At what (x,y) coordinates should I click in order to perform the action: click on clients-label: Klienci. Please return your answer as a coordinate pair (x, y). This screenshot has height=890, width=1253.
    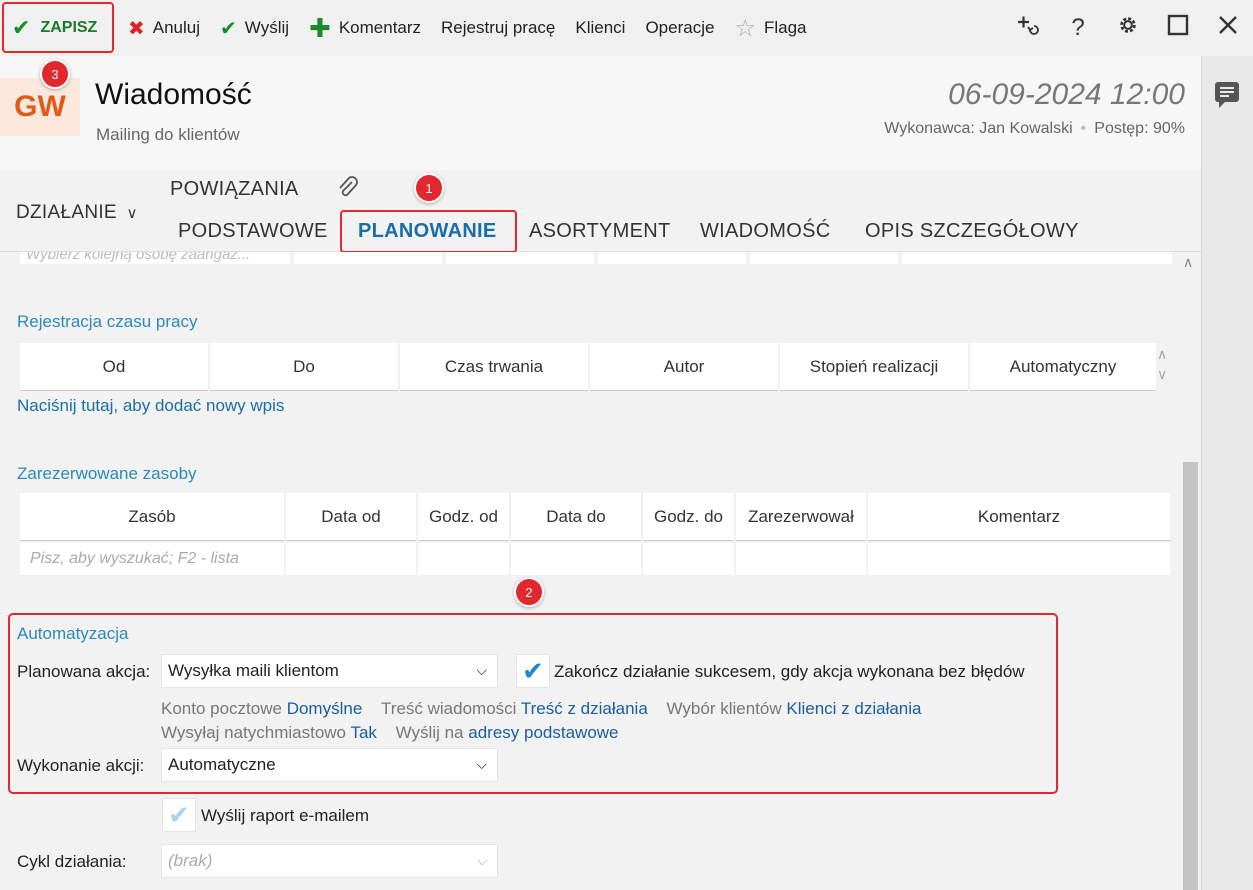
    Looking at the image, I should click on (600, 27).